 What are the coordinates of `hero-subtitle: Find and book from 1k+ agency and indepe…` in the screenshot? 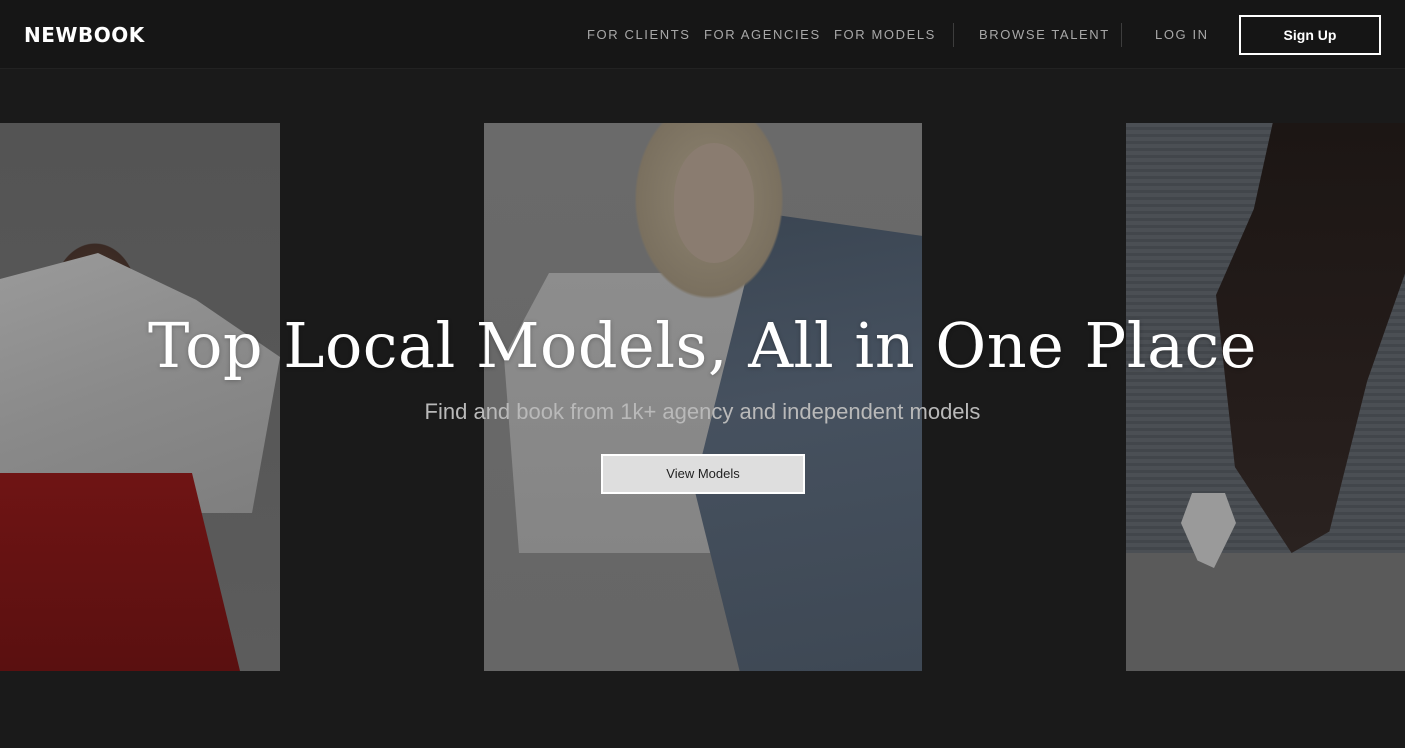 It's located at (702, 411).